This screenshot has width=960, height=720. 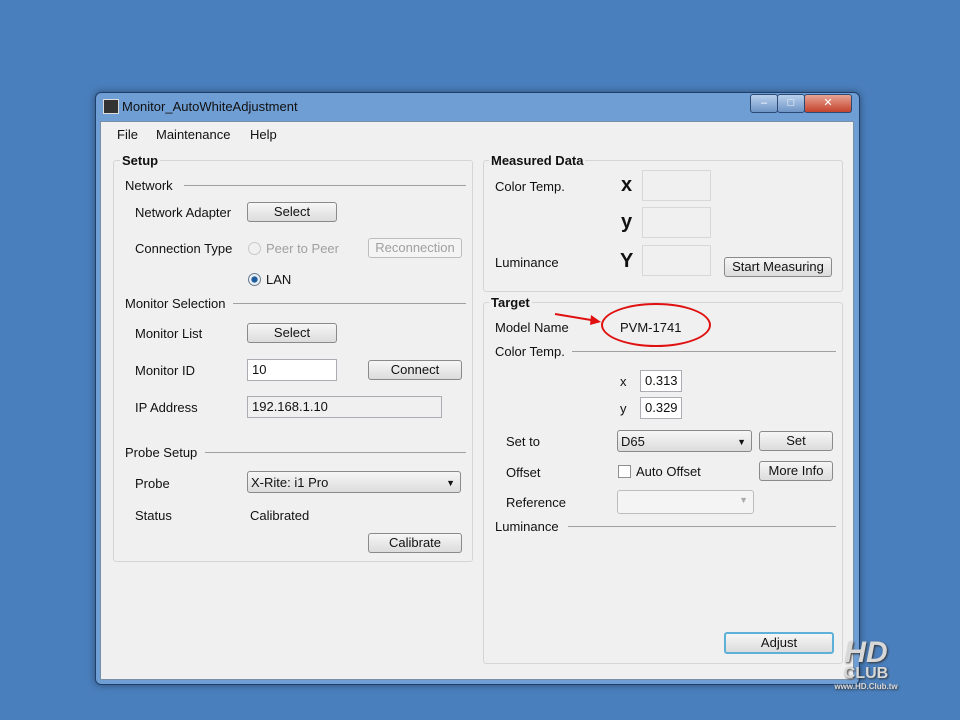 I want to click on reference-dropdown: ▼, so click(x=685, y=502).